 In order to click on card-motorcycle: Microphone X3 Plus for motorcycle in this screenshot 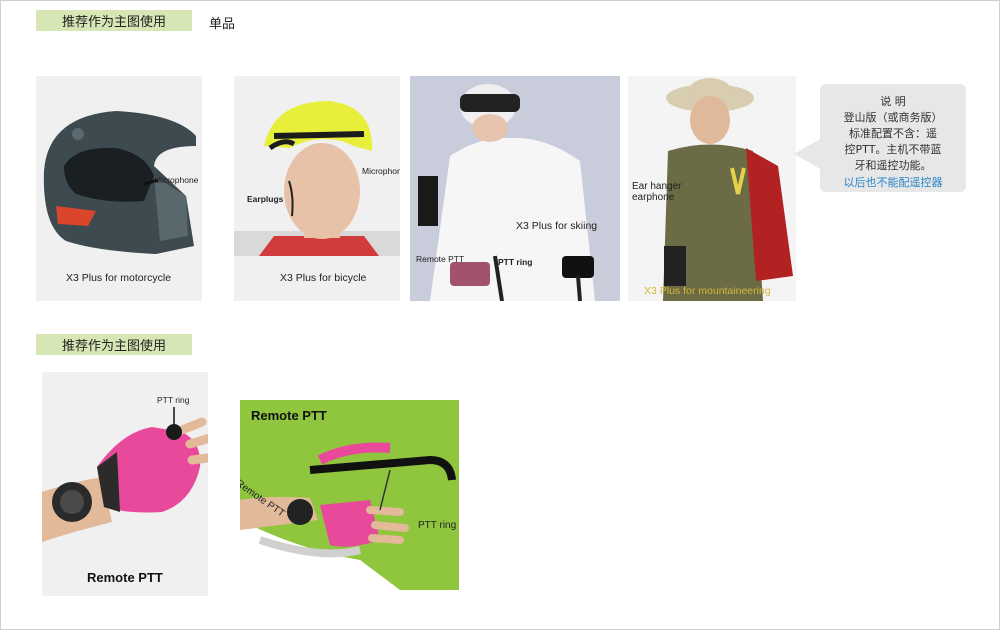, I will do `click(119, 188)`.